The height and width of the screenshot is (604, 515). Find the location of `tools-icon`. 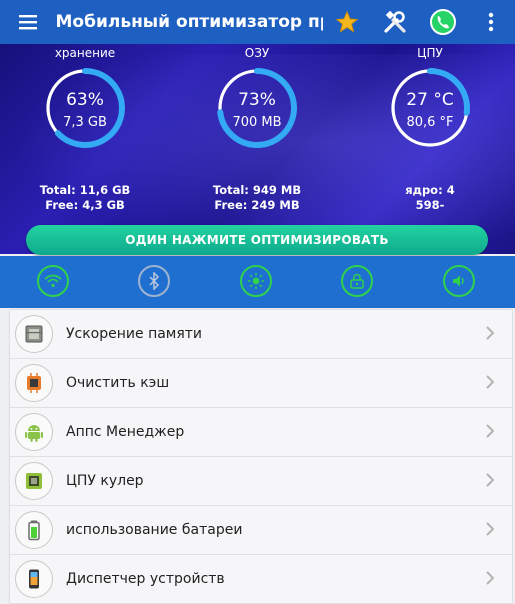

tools-icon is located at coordinates (395, 22).